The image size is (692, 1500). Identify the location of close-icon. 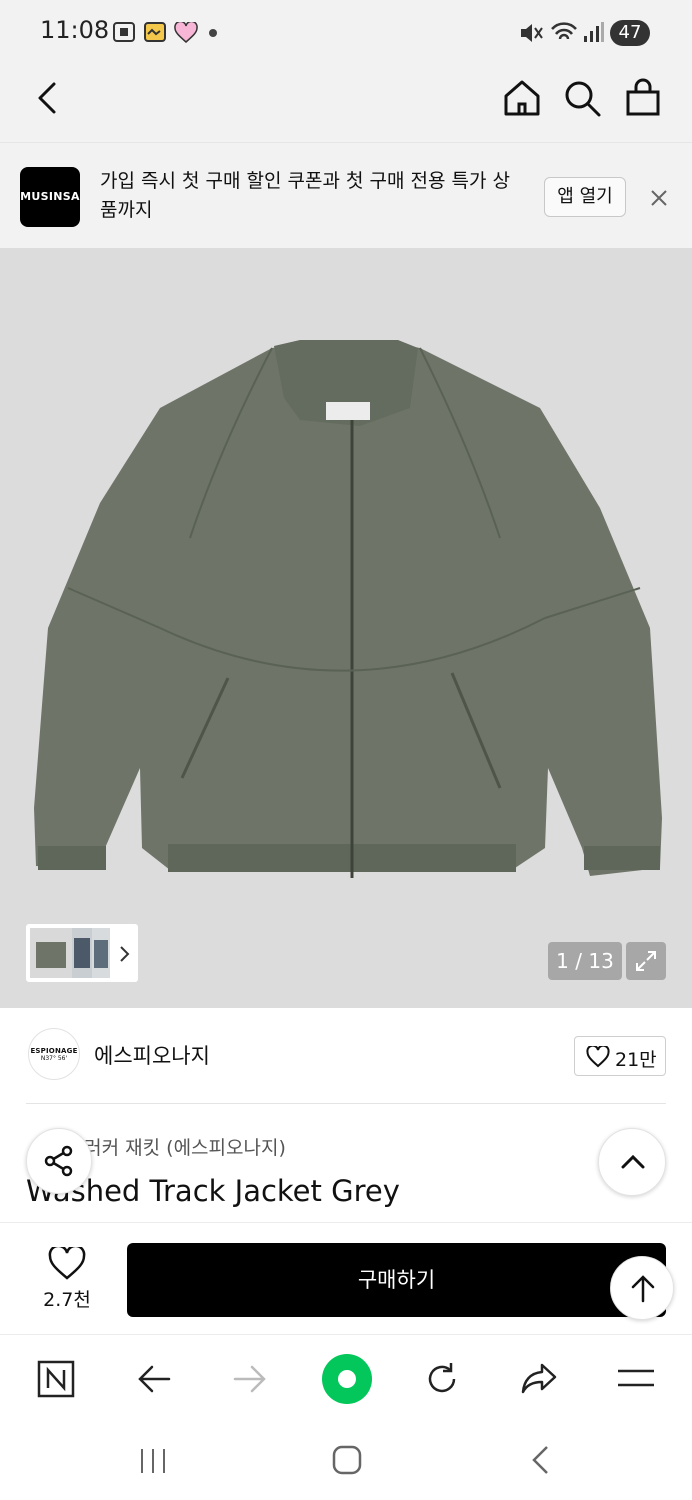
(659, 198).